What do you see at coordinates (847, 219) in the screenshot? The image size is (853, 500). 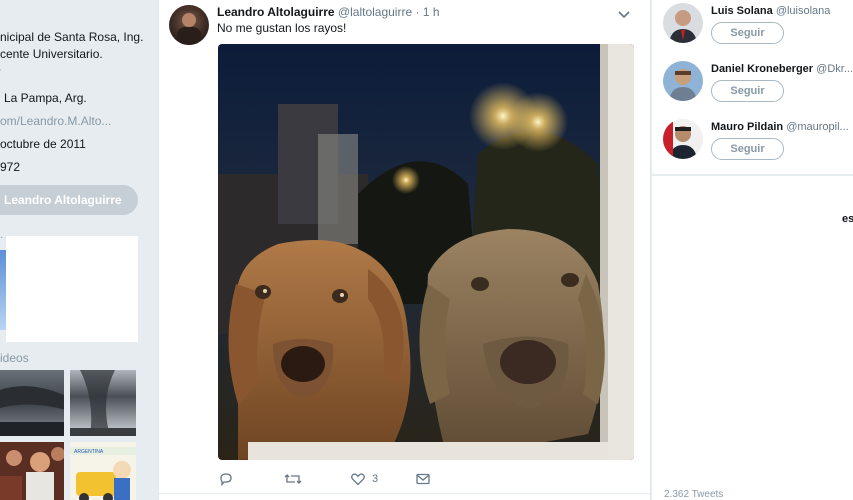 I see `trends-title-fragment: es` at bounding box center [847, 219].